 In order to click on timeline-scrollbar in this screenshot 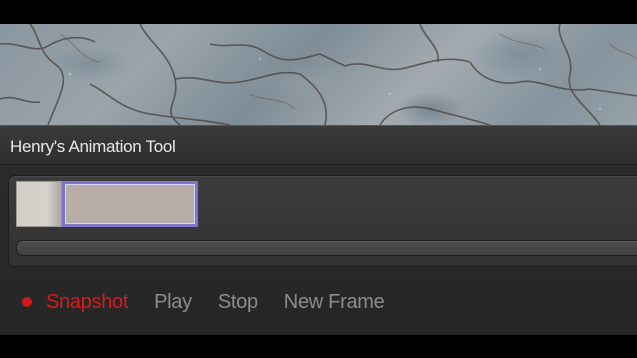, I will do `click(326, 248)`.